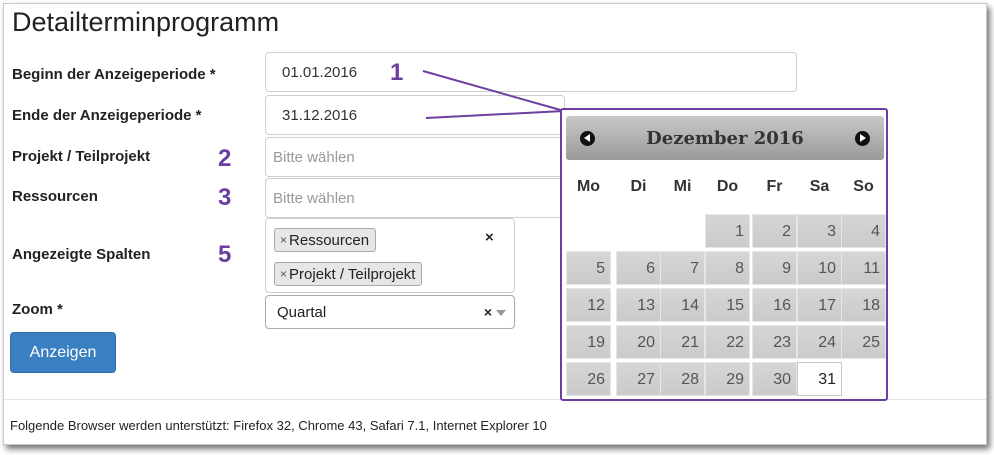 Image resolution: width=994 pixels, height=455 pixels. I want to click on weekday-header: Do, so click(727, 186).